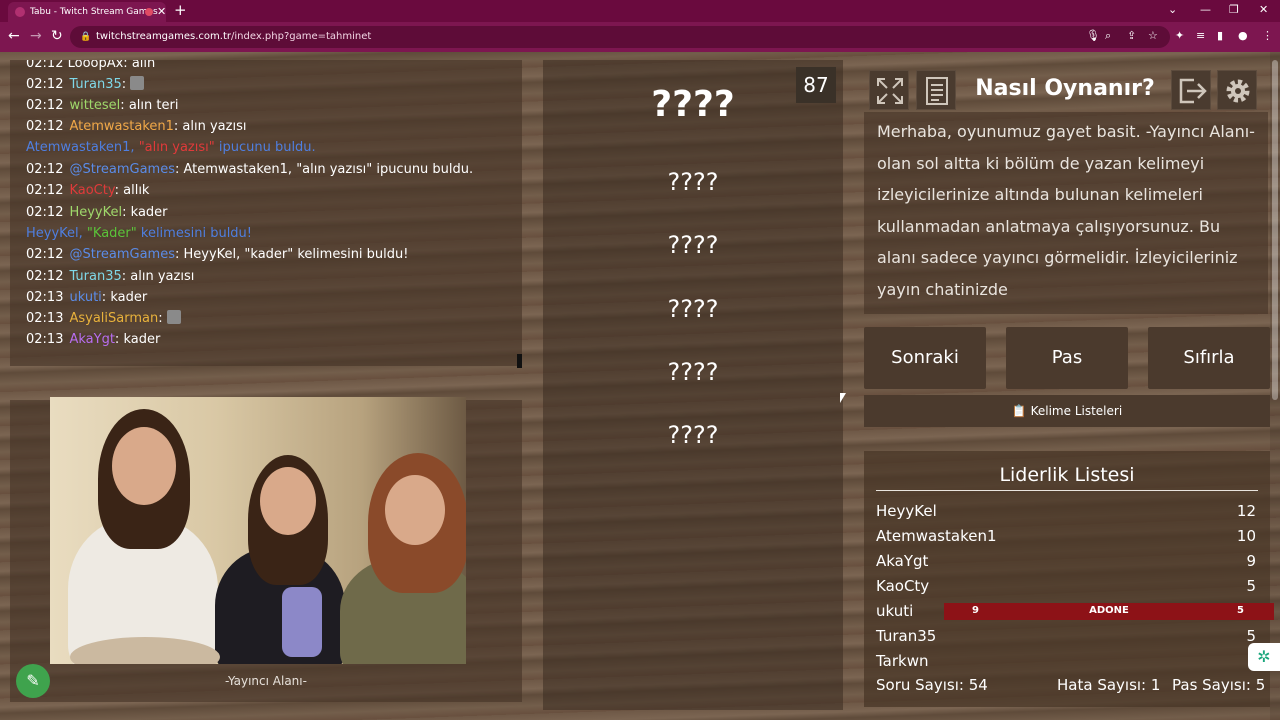 Image resolution: width=1280 pixels, height=720 pixels. I want to click on zoom-icon: ⌕, so click(1108, 36).